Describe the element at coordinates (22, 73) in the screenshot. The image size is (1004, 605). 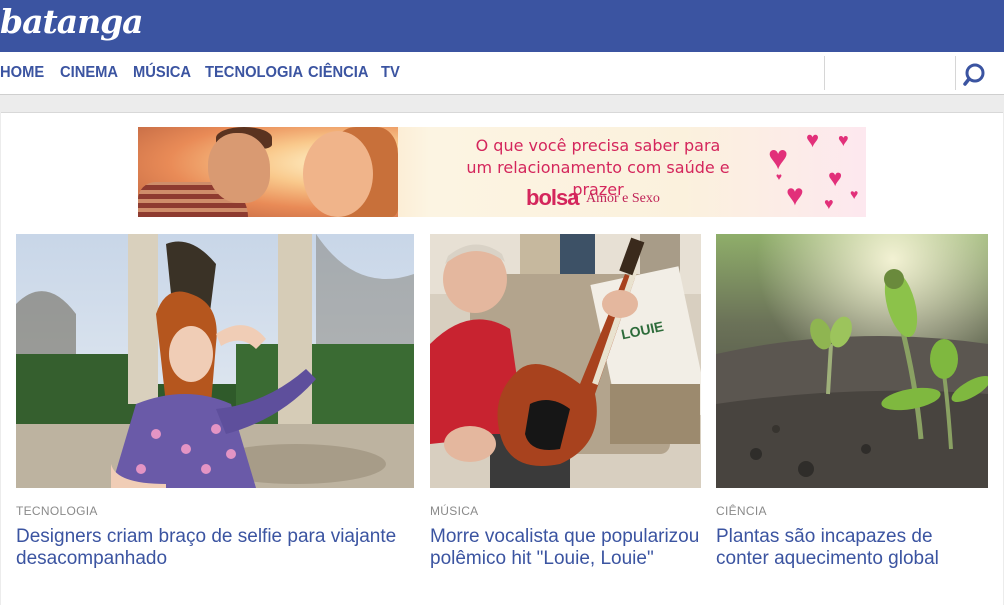
I see `nav-item-home: HOME` at that location.